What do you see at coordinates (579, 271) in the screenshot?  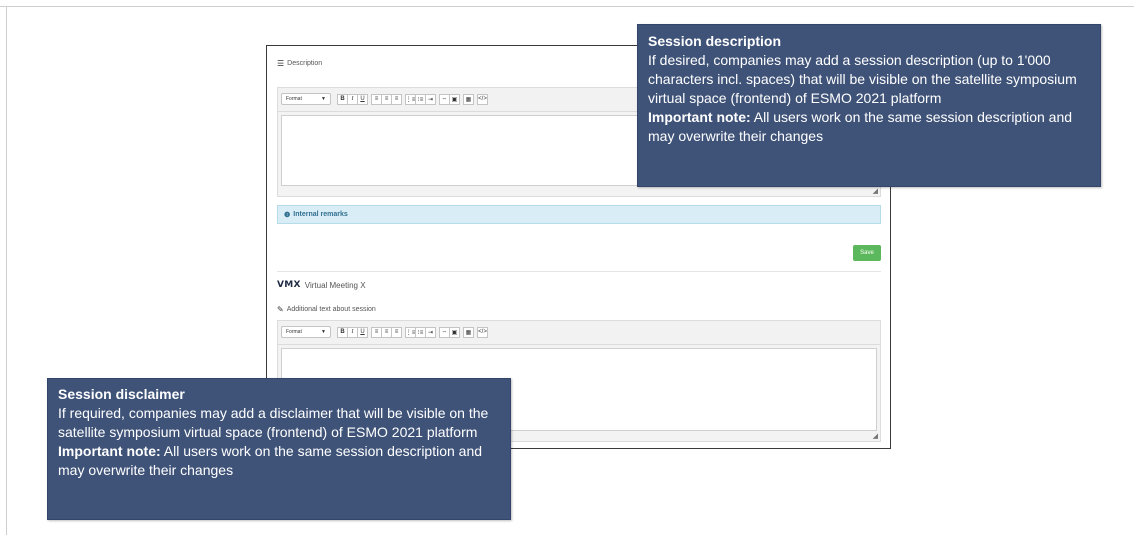 I see `section-divider` at bounding box center [579, 271].